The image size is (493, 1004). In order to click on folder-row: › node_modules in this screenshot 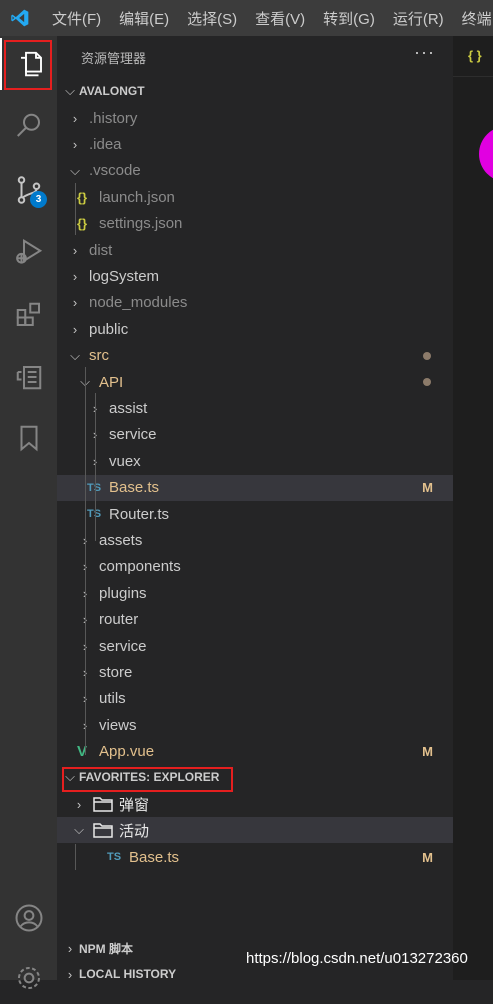, I will do `click(255, 303)`.